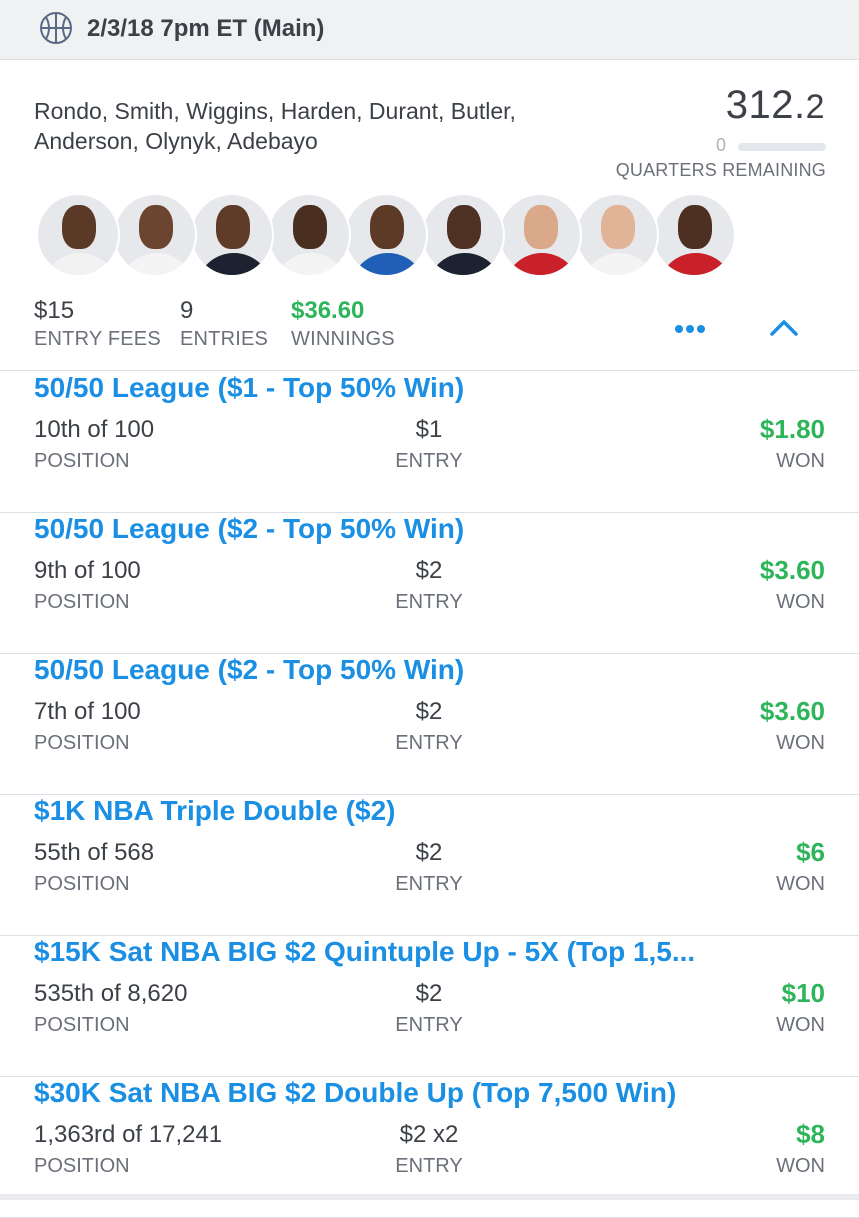 This screenshot has width=859, height=1218. I want to click on winnings-stat: $36.60 WINNINGS, so click(343, 324).